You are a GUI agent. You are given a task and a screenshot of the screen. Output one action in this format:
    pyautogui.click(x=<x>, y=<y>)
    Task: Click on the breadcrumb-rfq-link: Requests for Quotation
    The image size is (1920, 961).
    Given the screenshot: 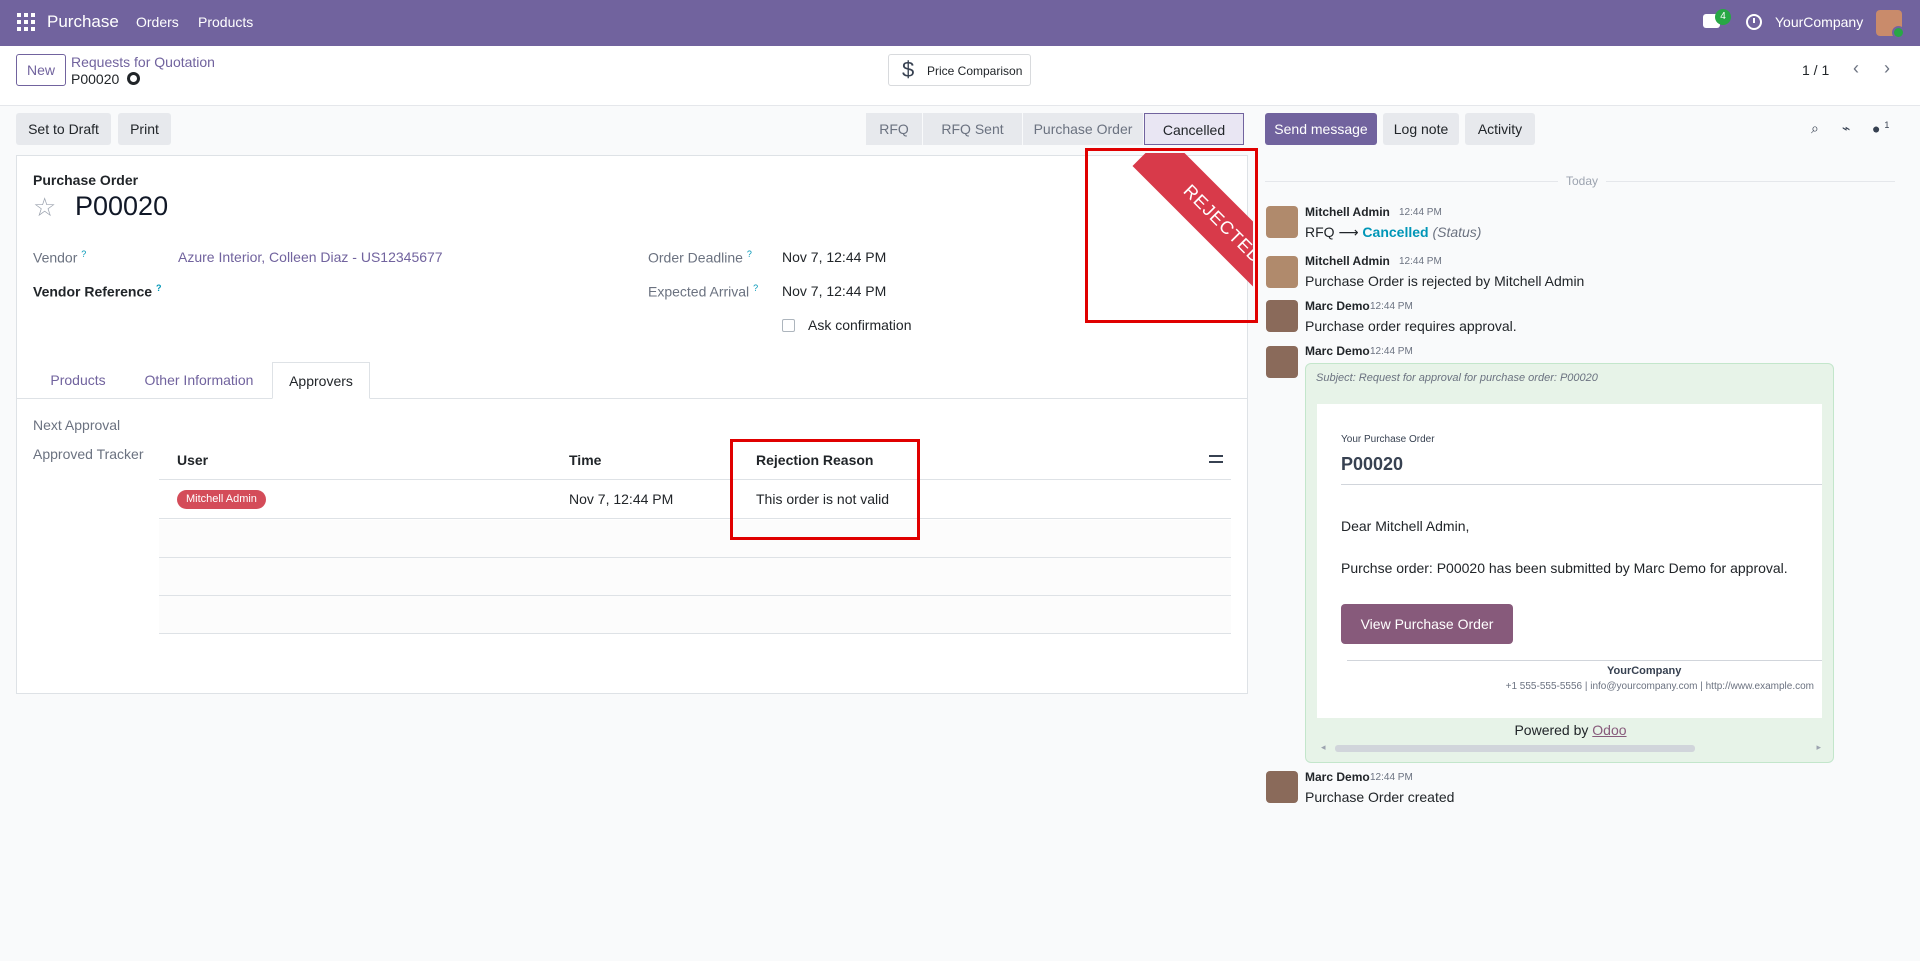 What is the action you would take?
    pyautogui.click(x=143, y=62)
    